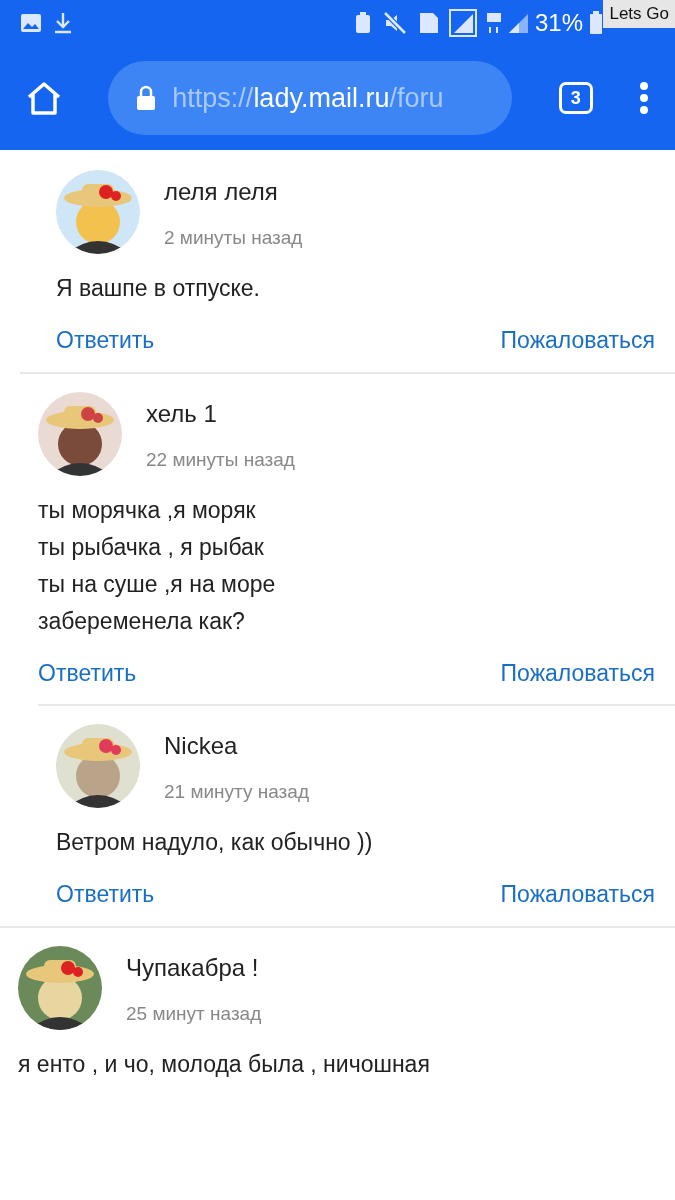 The height and width of the screenshot is (1200, 675). I want to click on comment-text: Ветром надуло, как обычно )), so click(215, 842).